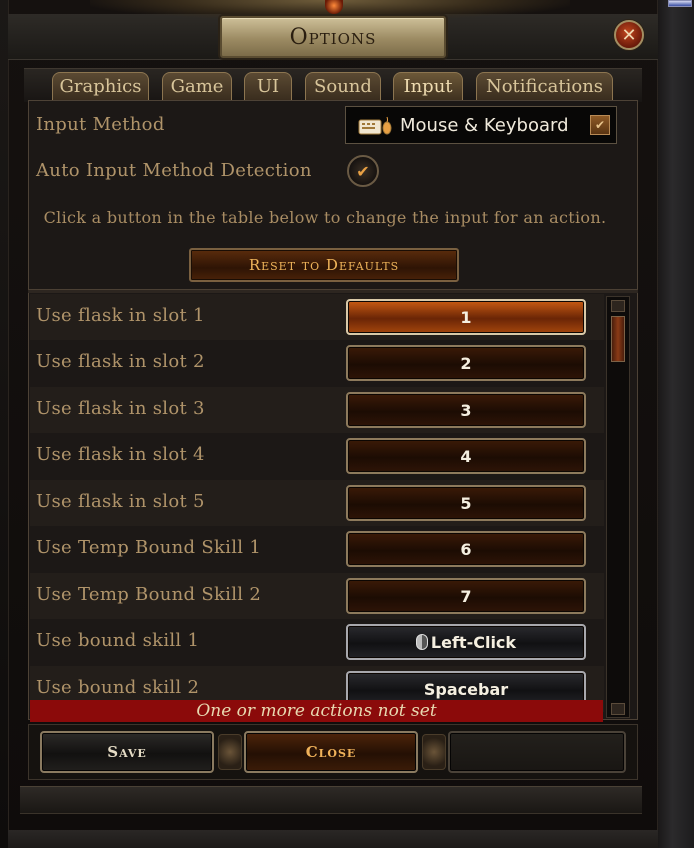 The height and width of the screenshot is (848, 694). What do you see at coordinates (333, 291) in the screenshot?
I see `divider` at bounding box center [333, 291].